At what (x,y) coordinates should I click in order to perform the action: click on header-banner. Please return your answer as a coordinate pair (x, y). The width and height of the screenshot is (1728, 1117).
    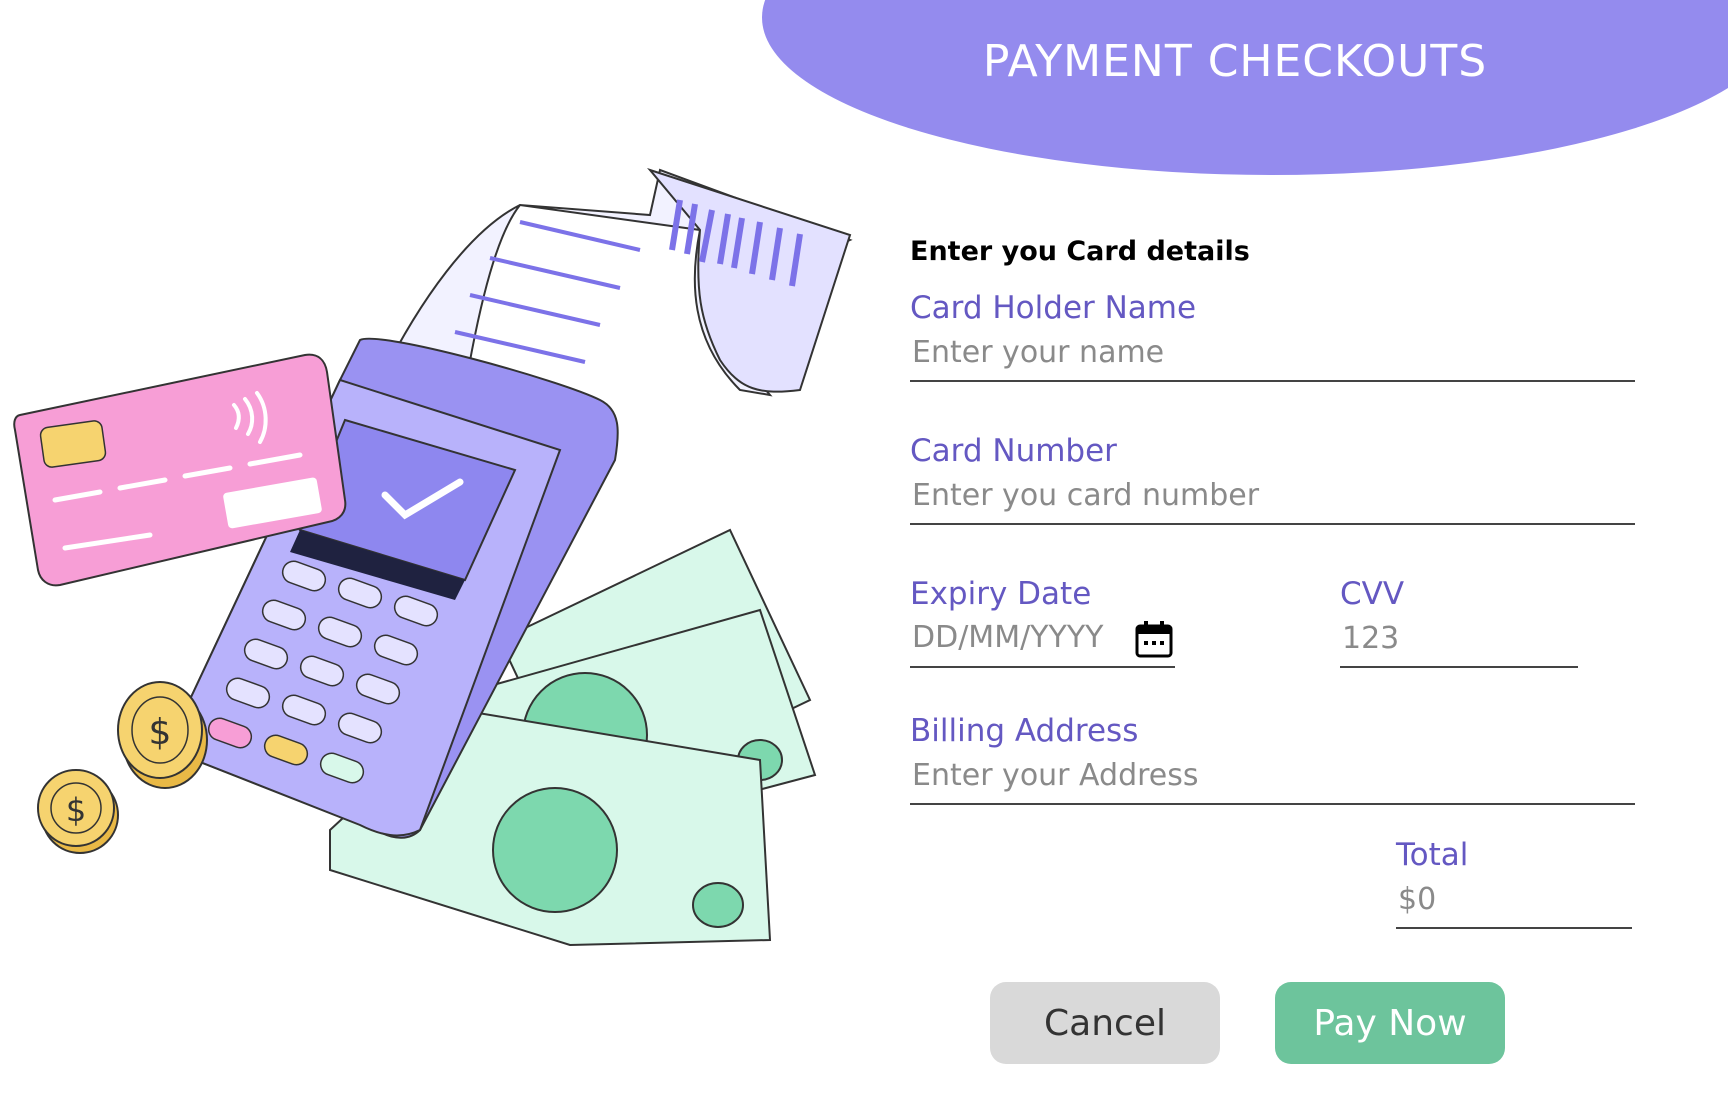
    Looking at the image, I should click on (1245, 87).